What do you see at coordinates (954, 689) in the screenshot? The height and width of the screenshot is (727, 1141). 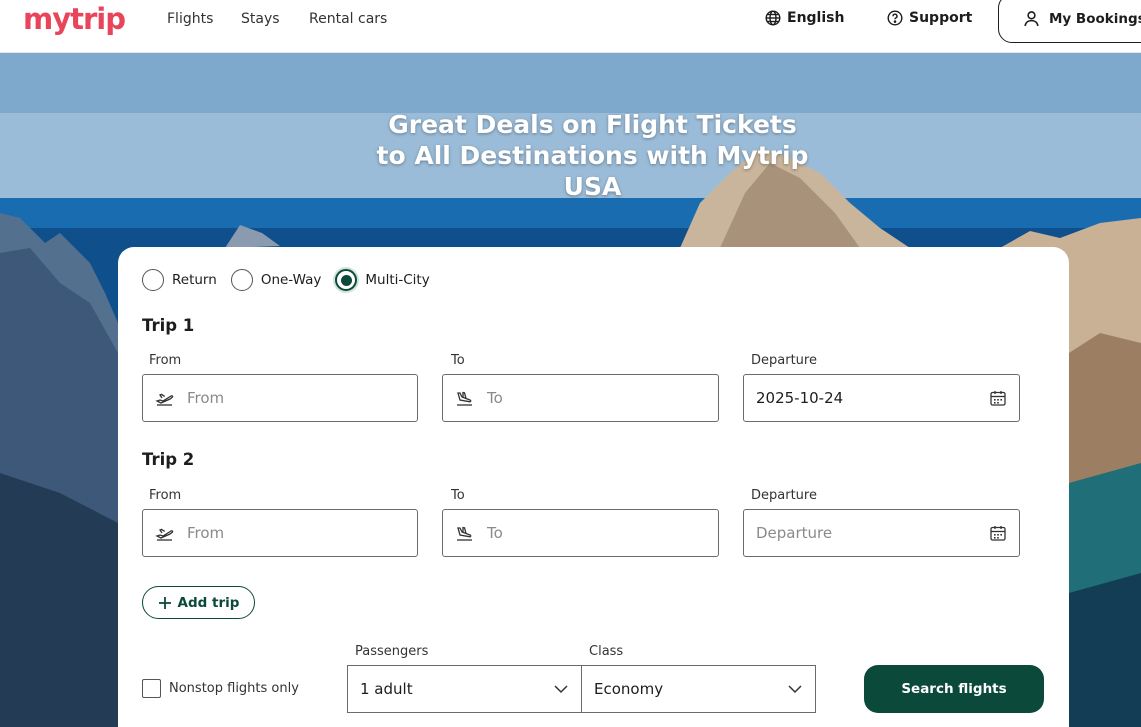 I see `search-flights-button: Search flights` at bounding box center [954, 689].